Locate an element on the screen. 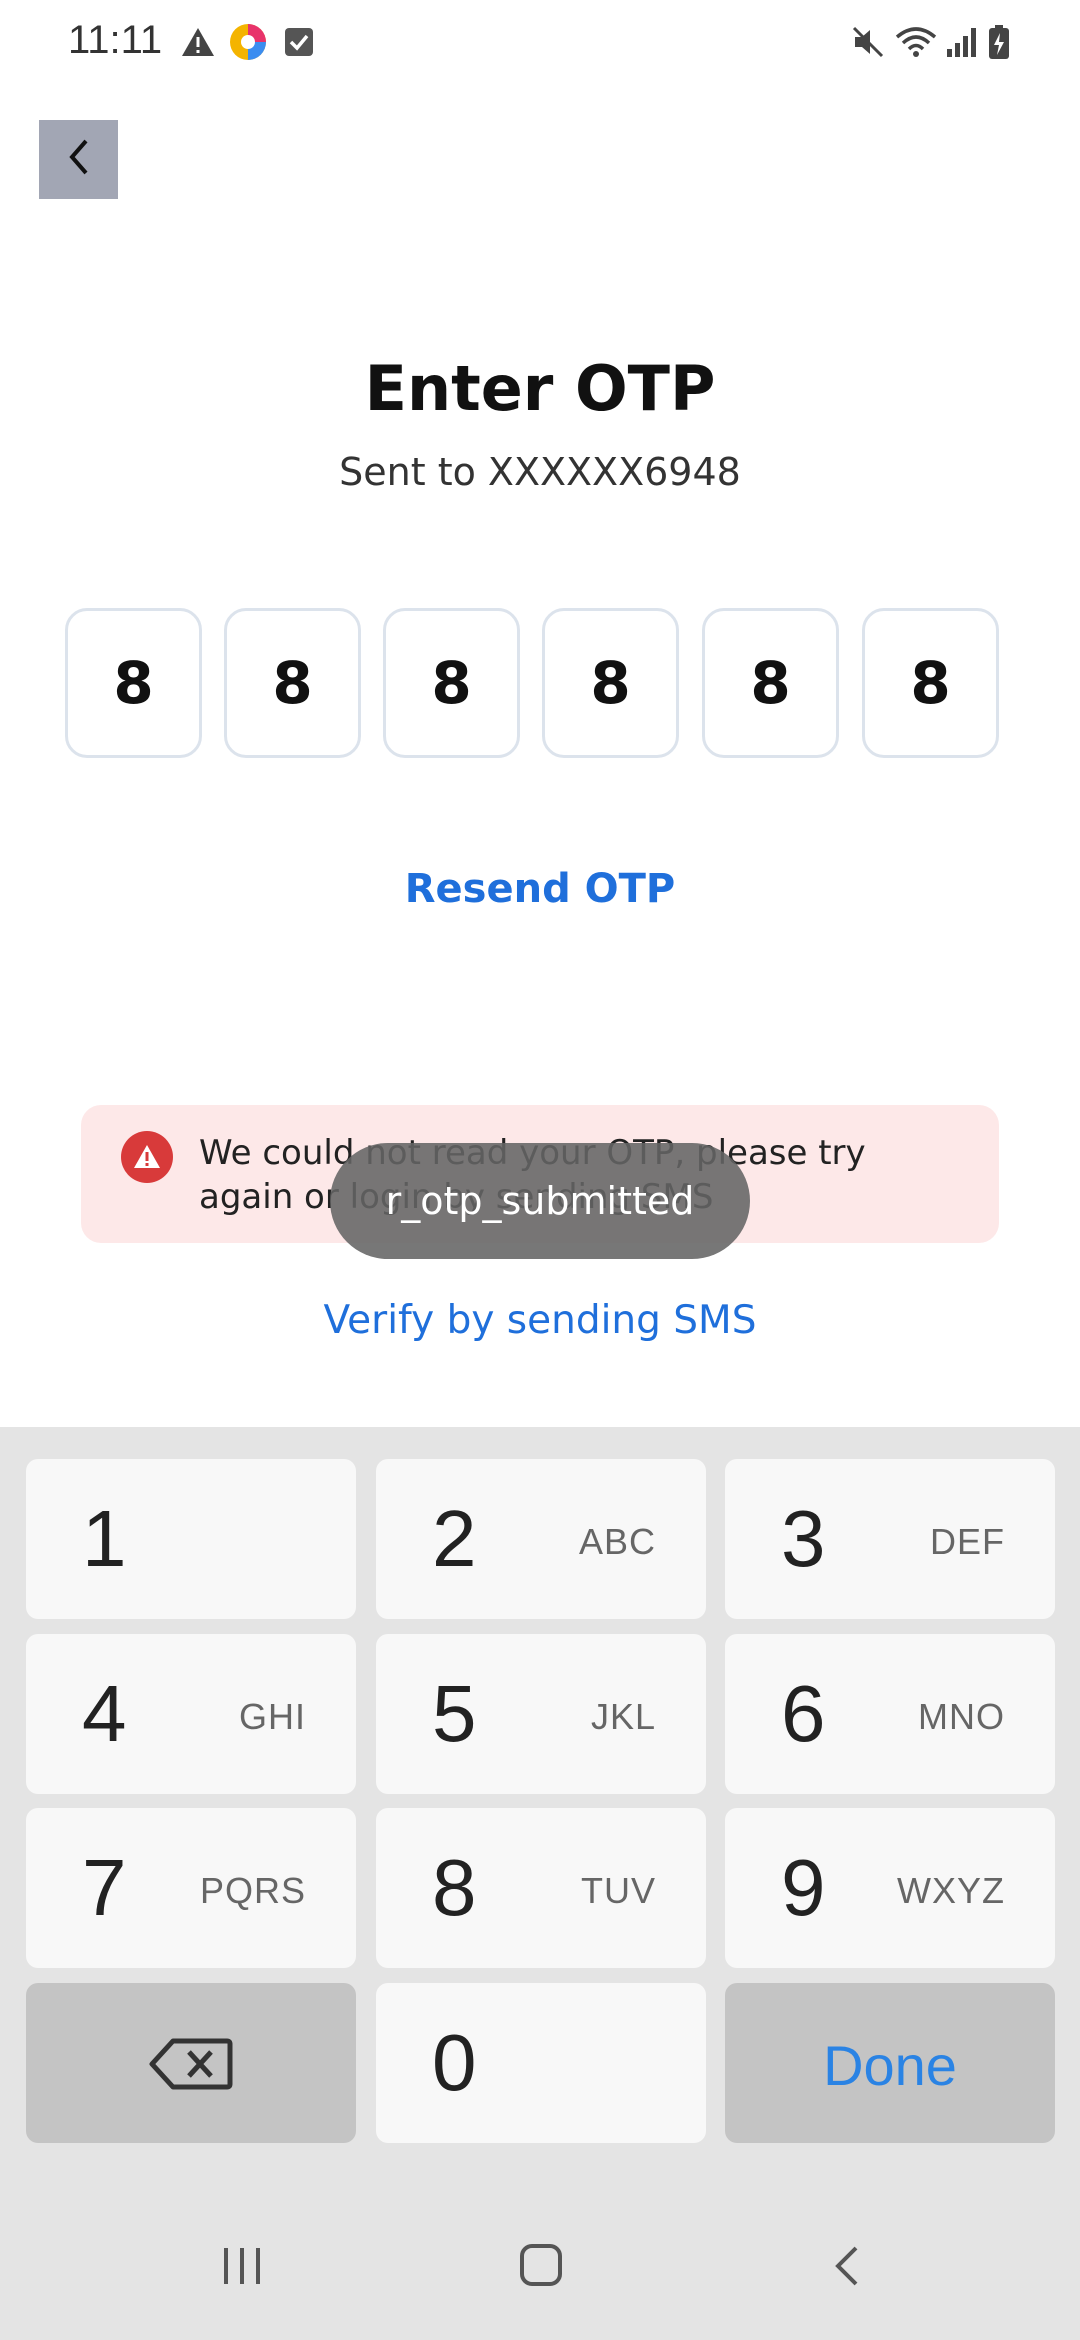 The image size is (1080, 2340). back-button is located at coordinates (78, 159).